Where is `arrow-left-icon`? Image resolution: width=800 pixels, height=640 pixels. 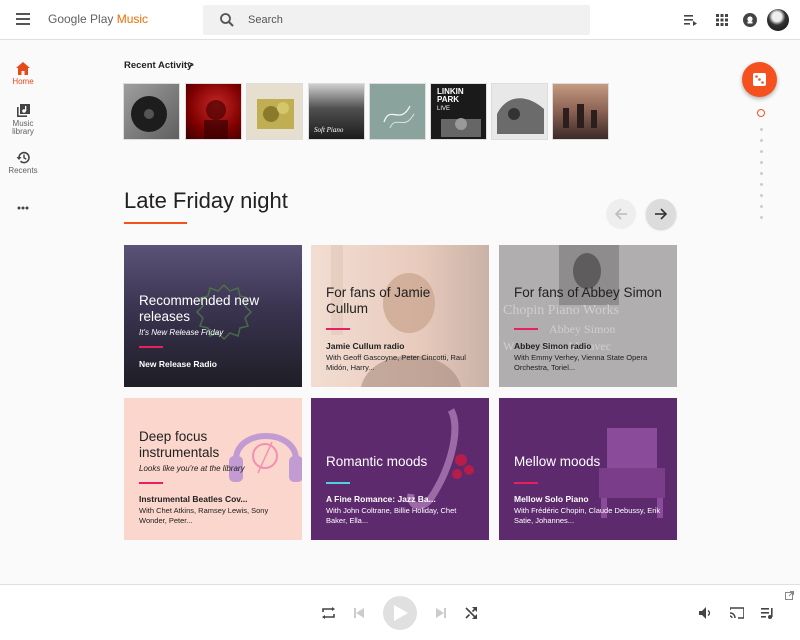
arrow-left-icon is located at coordinates (620, 214).